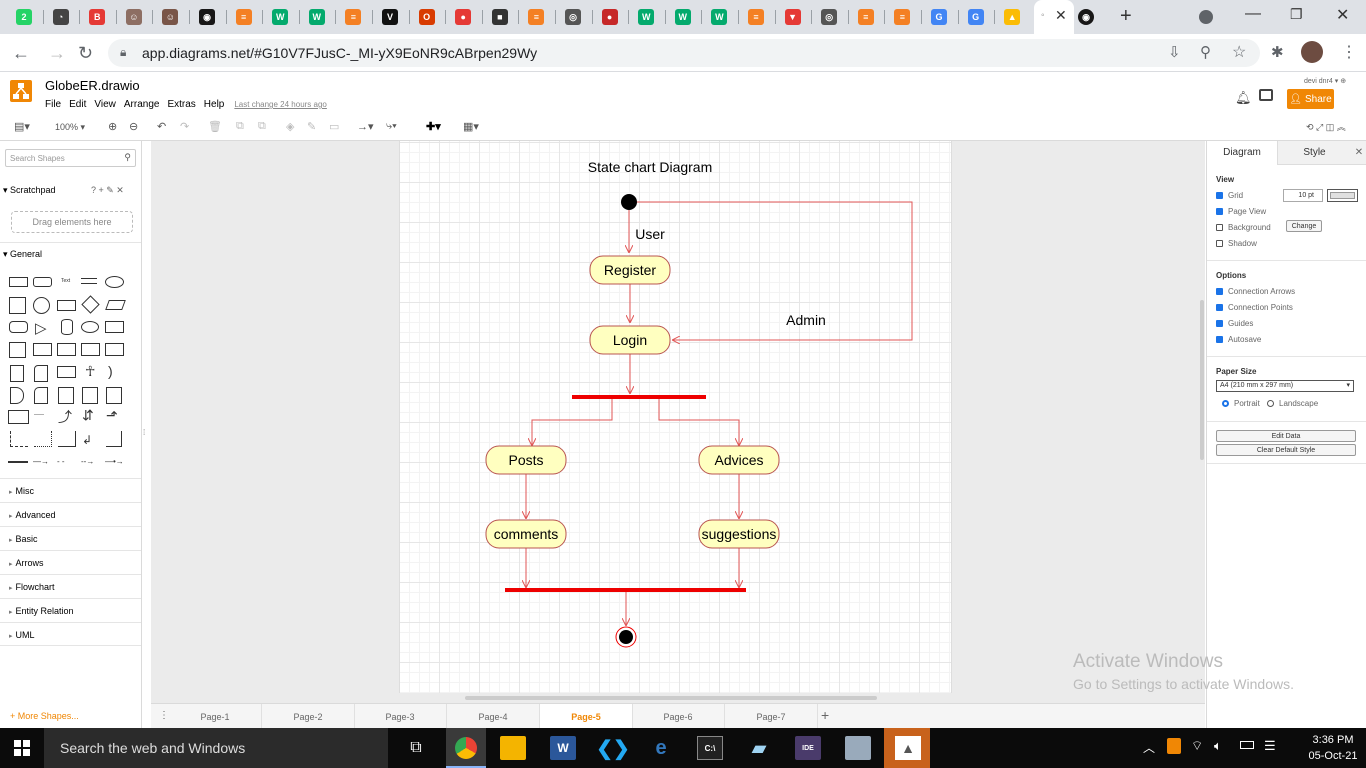 Image resolution: width=1366 pixels, height=768 pixels. What do you see at coordinates (66, 349) in the screenshot?
I see `step-shape` at bounding box center [66, 349].